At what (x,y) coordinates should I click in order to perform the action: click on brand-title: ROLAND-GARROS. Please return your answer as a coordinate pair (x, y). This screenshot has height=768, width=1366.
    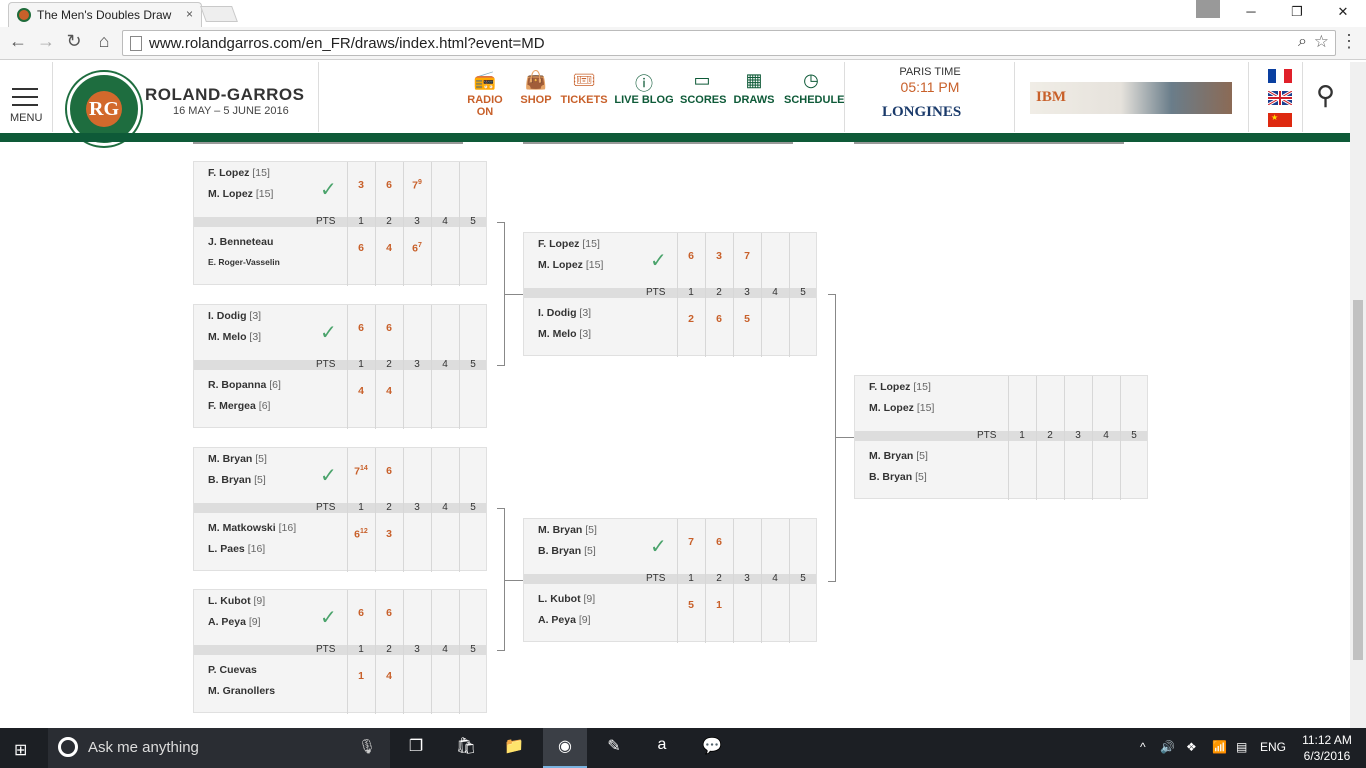
    Looking at the image, I should click on (225, 95).